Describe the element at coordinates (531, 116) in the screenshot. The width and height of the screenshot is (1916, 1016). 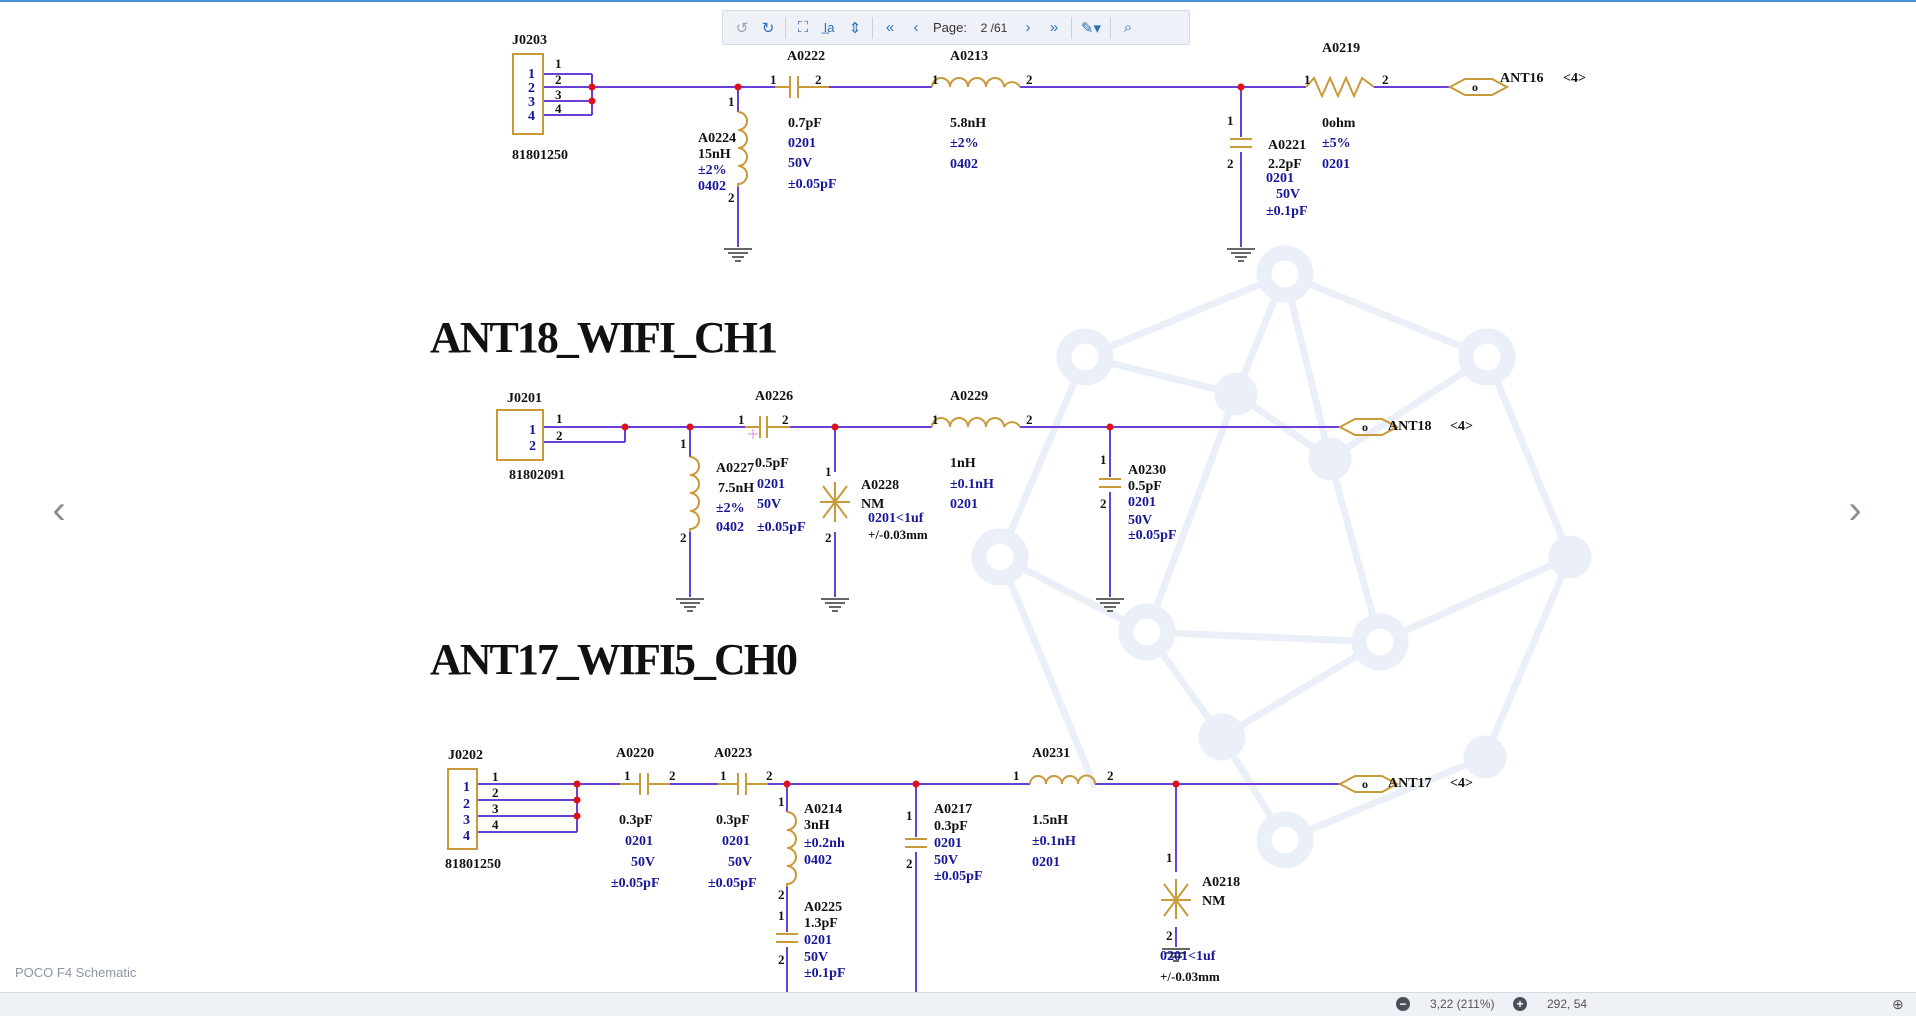
I see `pin-label: 4` at that location.